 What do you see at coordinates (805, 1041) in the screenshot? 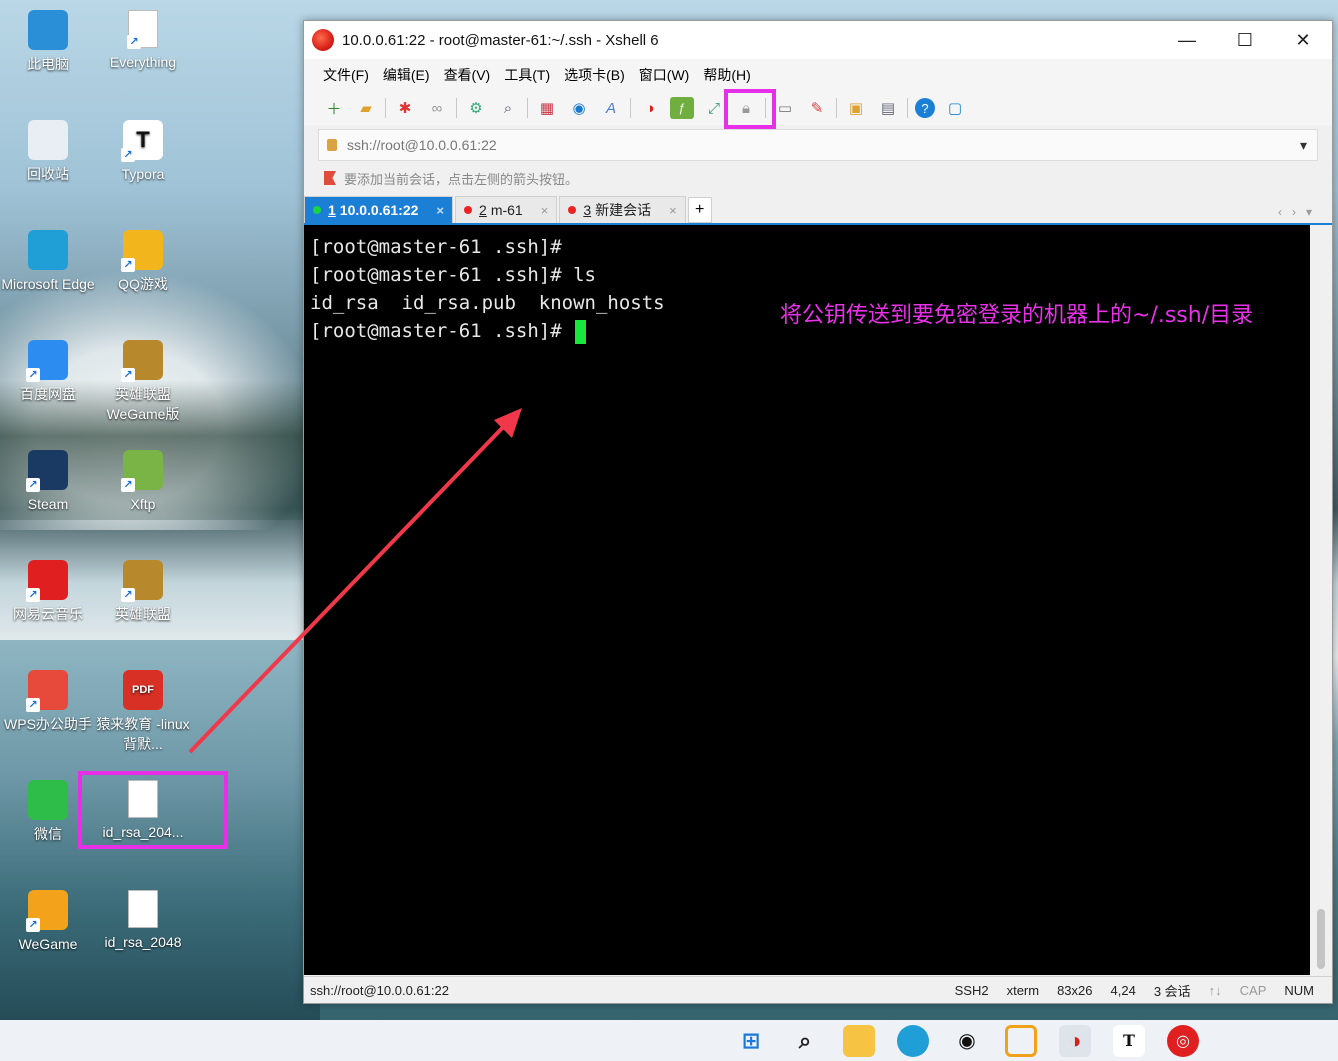
I see `search-icon: ⌕` at bounding box center [805, 1041].